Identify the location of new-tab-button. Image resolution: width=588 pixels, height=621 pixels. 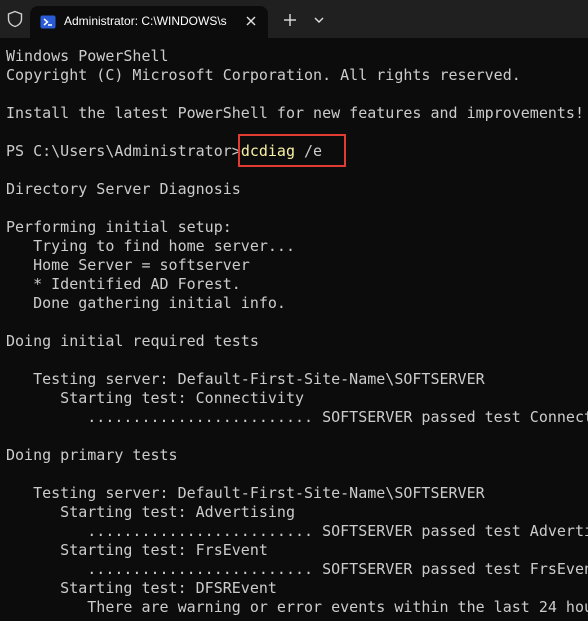
(290, 20).